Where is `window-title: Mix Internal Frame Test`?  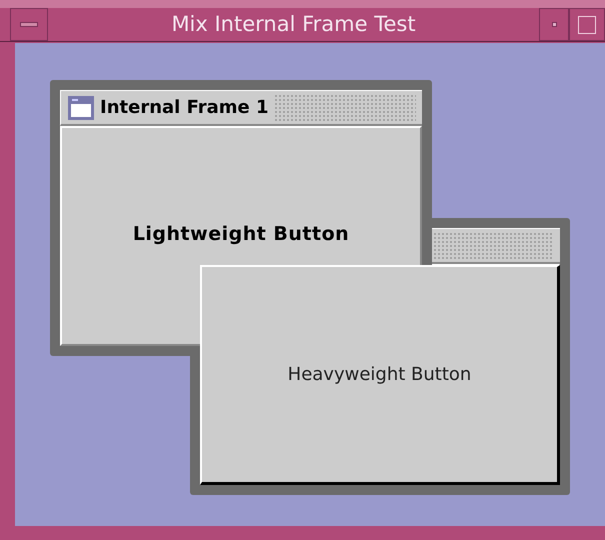
window-title: Mix Internal Frame Test is located at coordinates (293, 24).